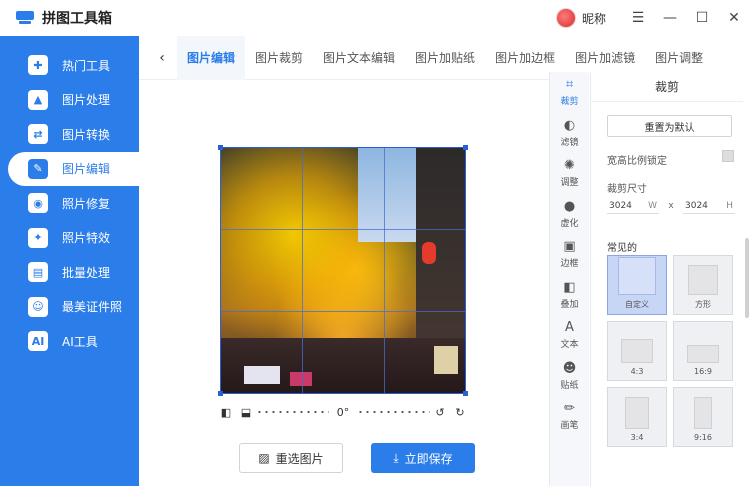  I want to click on photo-effects-icon: ✦, so click(38, 237).